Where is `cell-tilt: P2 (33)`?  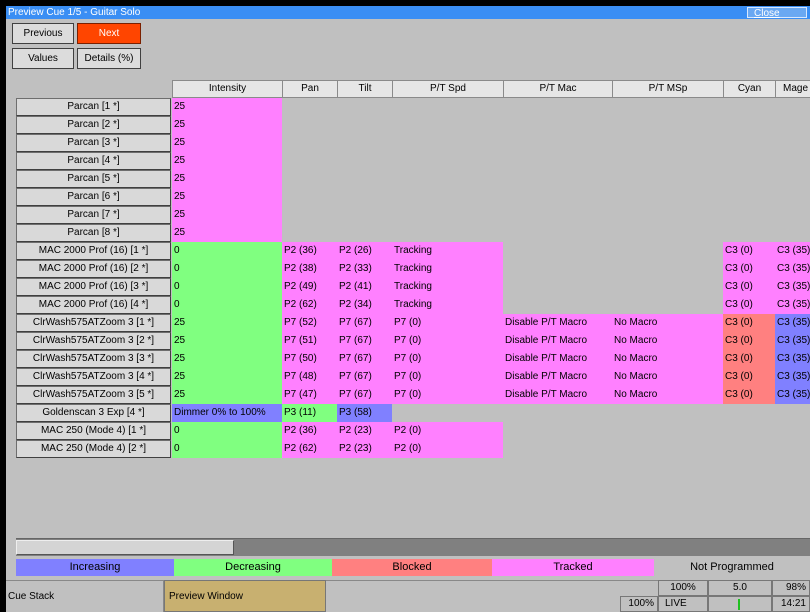 cell-tilt: P2 (33) is located at coordinates (364, 269).